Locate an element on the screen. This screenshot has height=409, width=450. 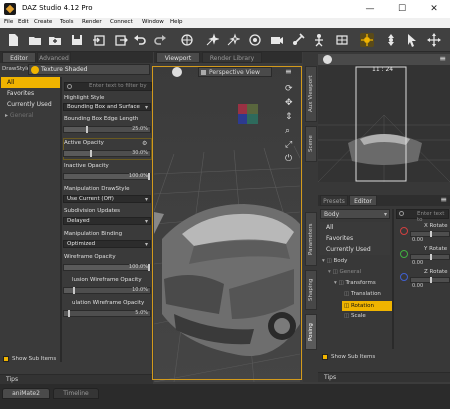
iray-render-icon is located at coordinates (233, 40).